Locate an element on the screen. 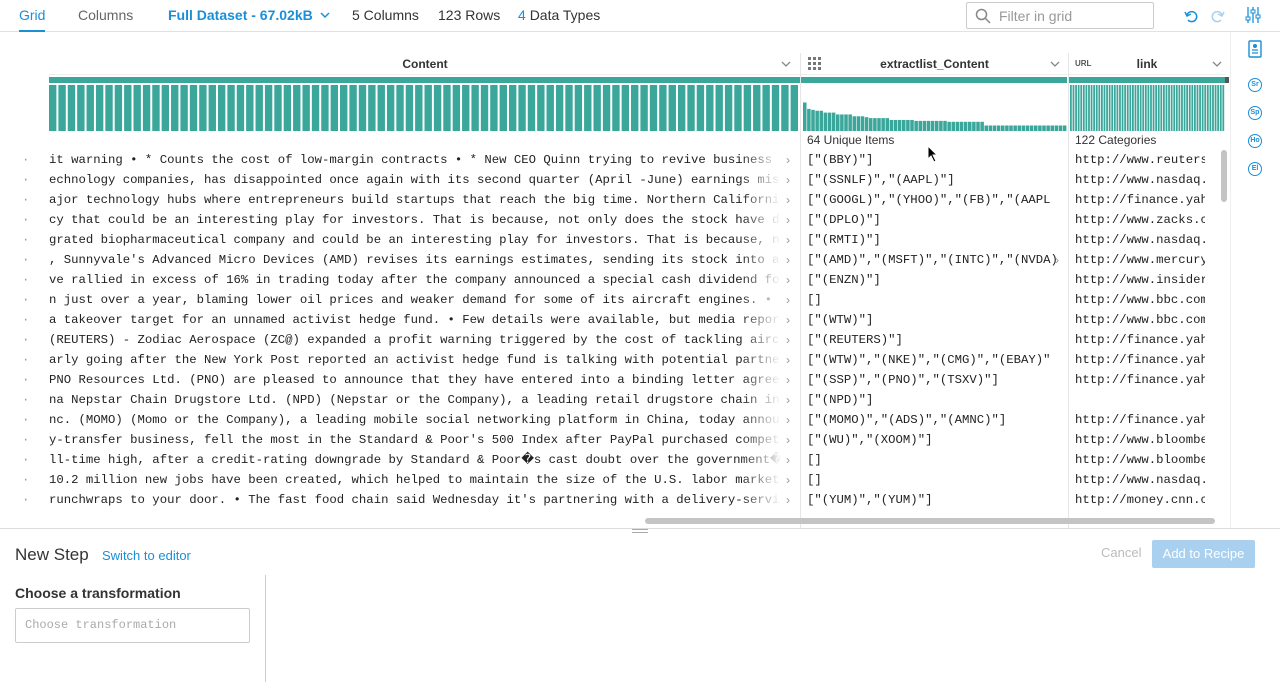 This screenshot has height=682, width=1280. cell-extractlist: ["(YUM)","(YUM)"] is located at coordinates (933, 500).